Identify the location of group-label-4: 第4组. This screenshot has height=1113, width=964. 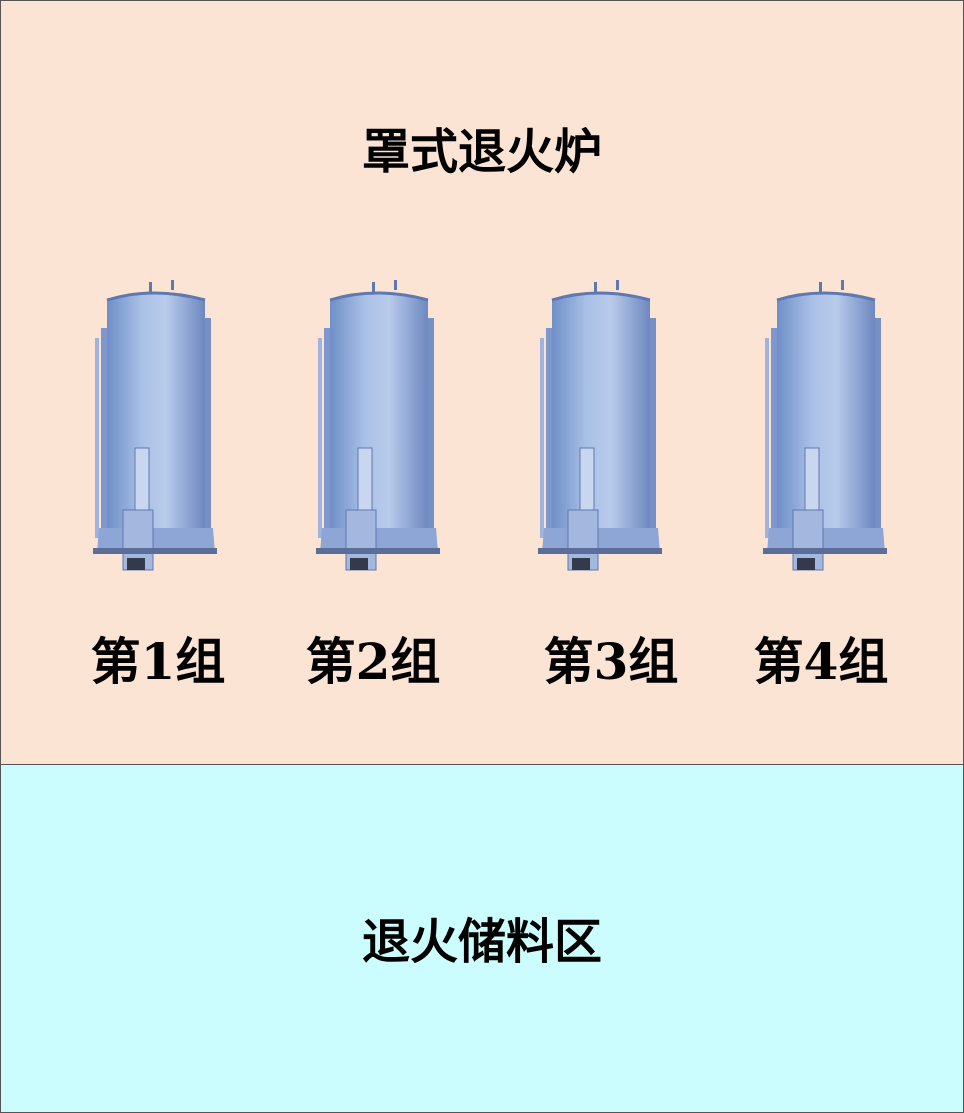
(821, 661).